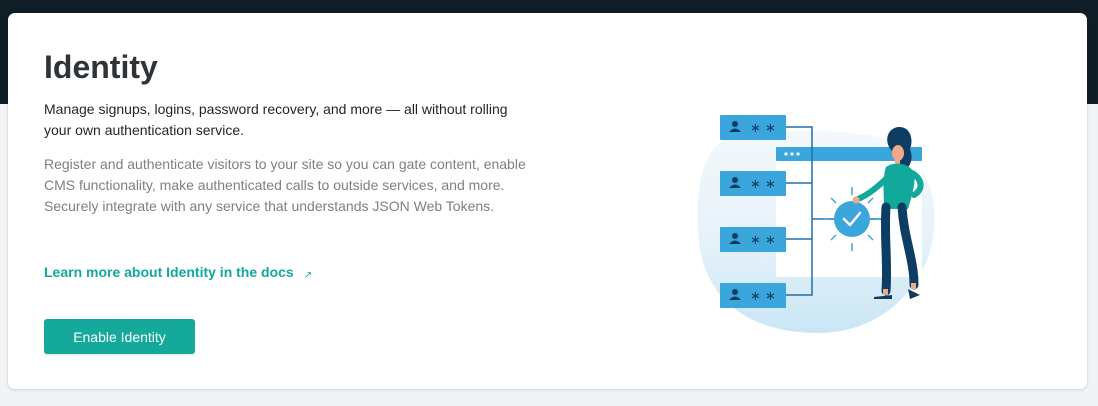  Describe the element at coordinates (816, 224) in the screenshot. I see `identity-illustration: ∗ ∗ ∗ ∗ ∗ ∗ ∗ ∗` at that location.